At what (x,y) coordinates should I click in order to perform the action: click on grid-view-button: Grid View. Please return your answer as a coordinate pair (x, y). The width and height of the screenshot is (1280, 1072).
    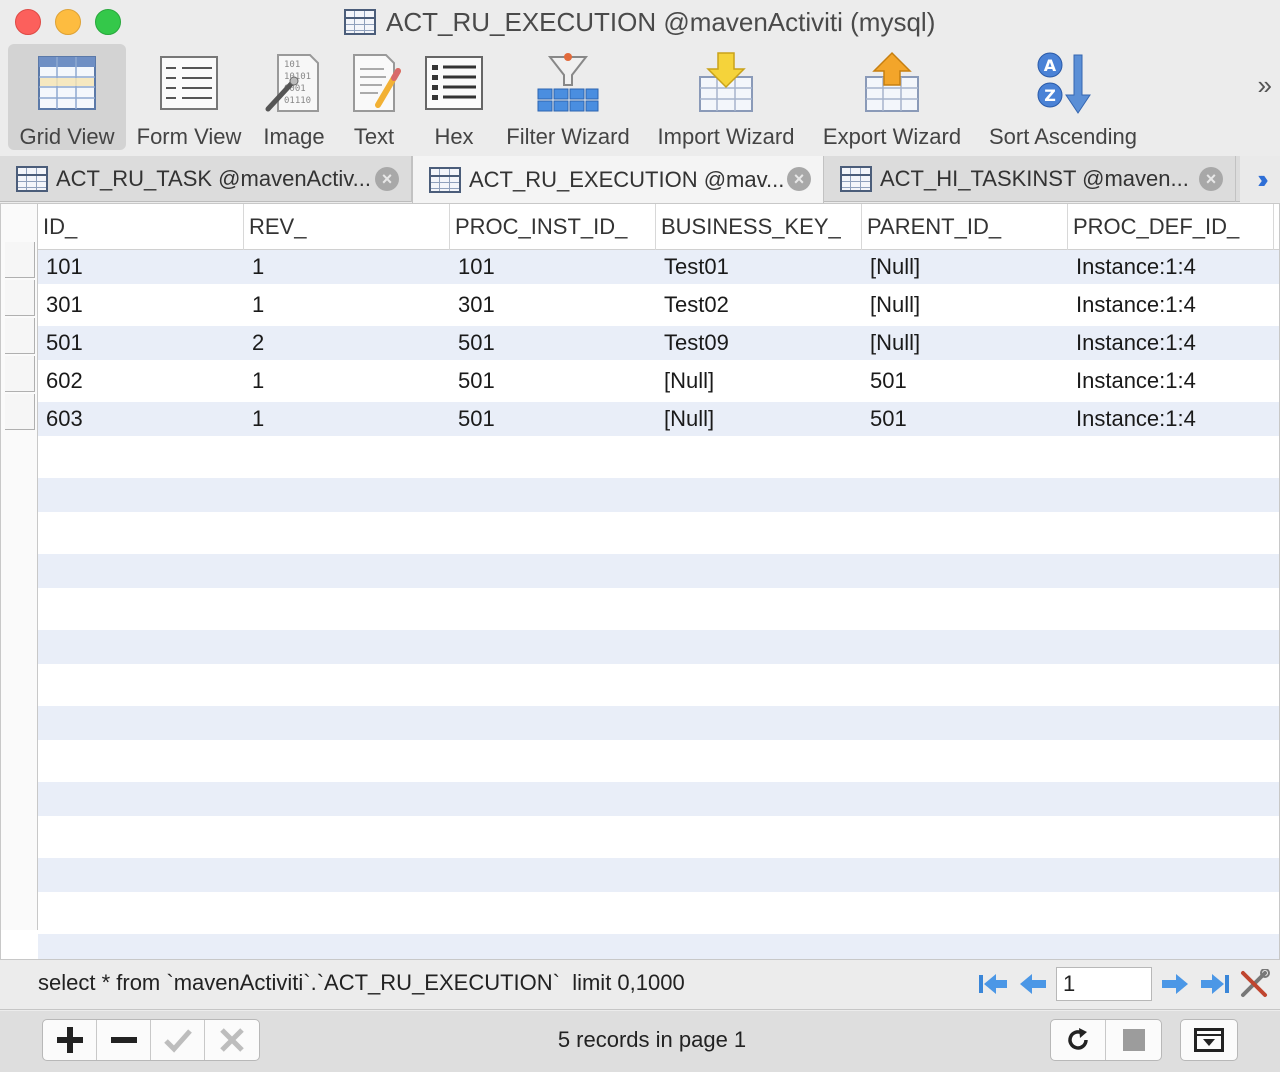
    Looking at the image, I should click on (67, 97).